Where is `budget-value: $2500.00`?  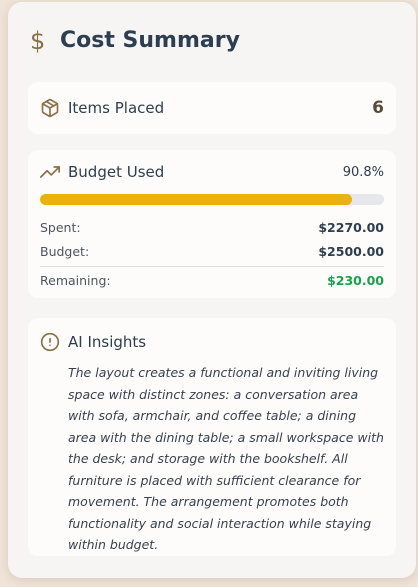 budget-value: $2500.00 is located at coordinates (351, 251).